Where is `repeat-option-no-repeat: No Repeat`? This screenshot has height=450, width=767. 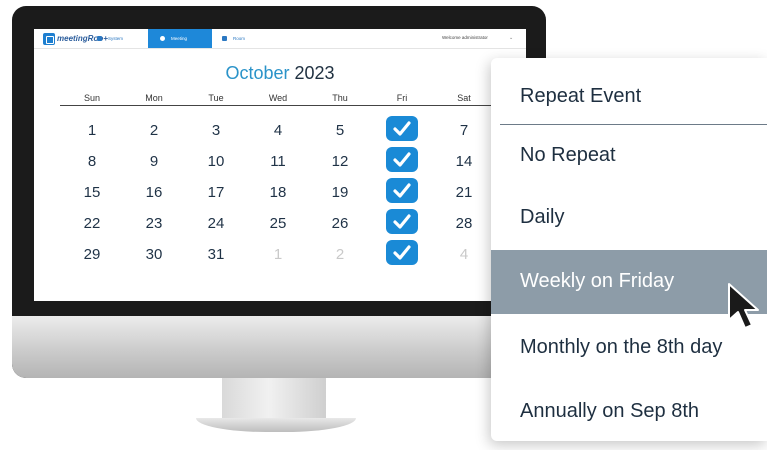 repeat-option-no-repeat: No Repeat is located at coordinates (629, 156).